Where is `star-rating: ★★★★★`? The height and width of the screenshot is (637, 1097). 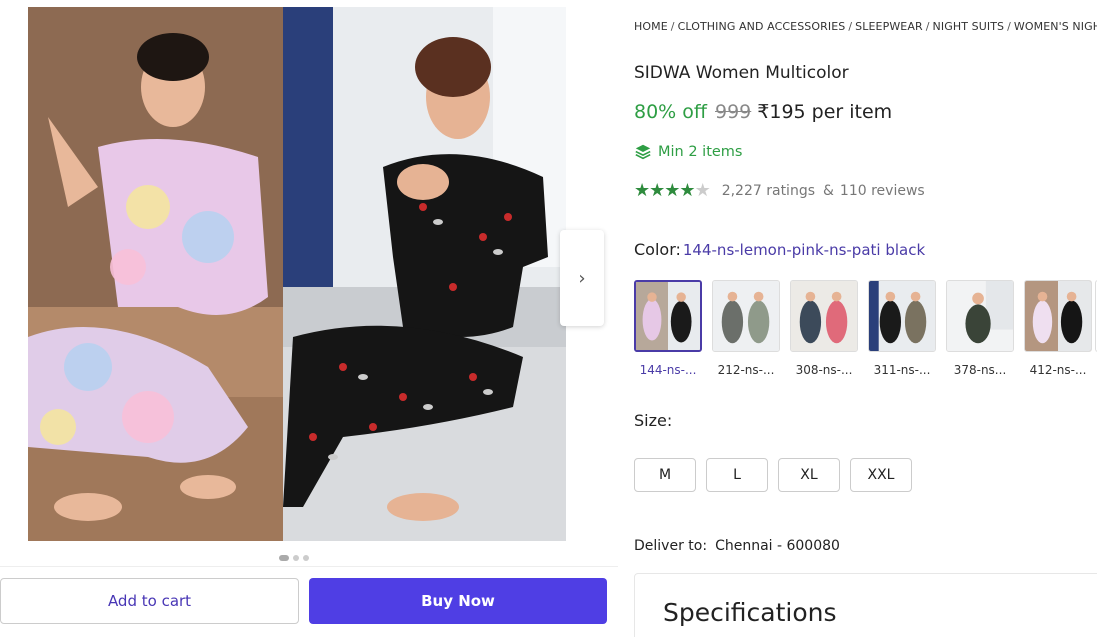 star-rating: ★★★★★ is located at coordinates (672, 190).